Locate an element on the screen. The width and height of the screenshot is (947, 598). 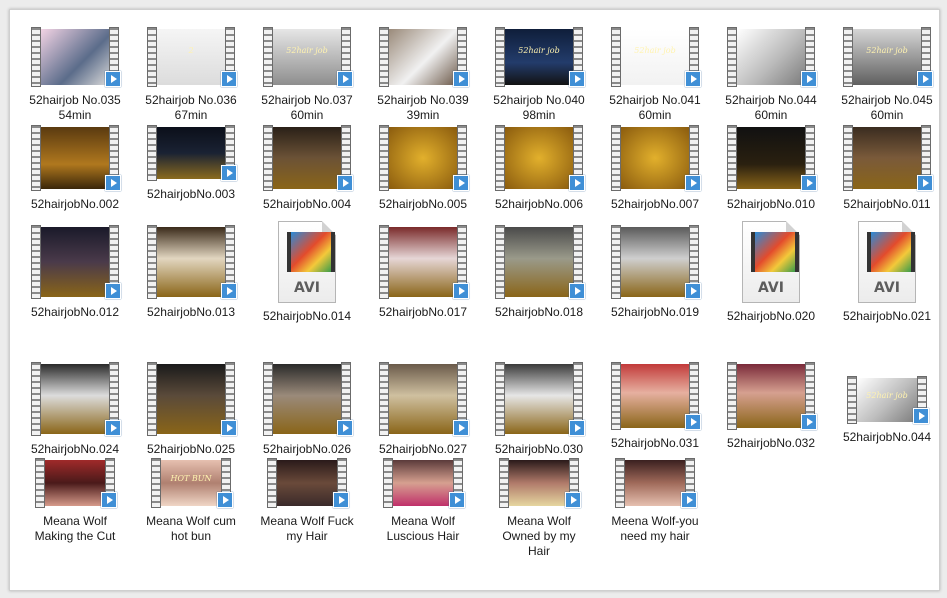
file-item: 52hairjobNo.006 is located at coordinates (539, 168).